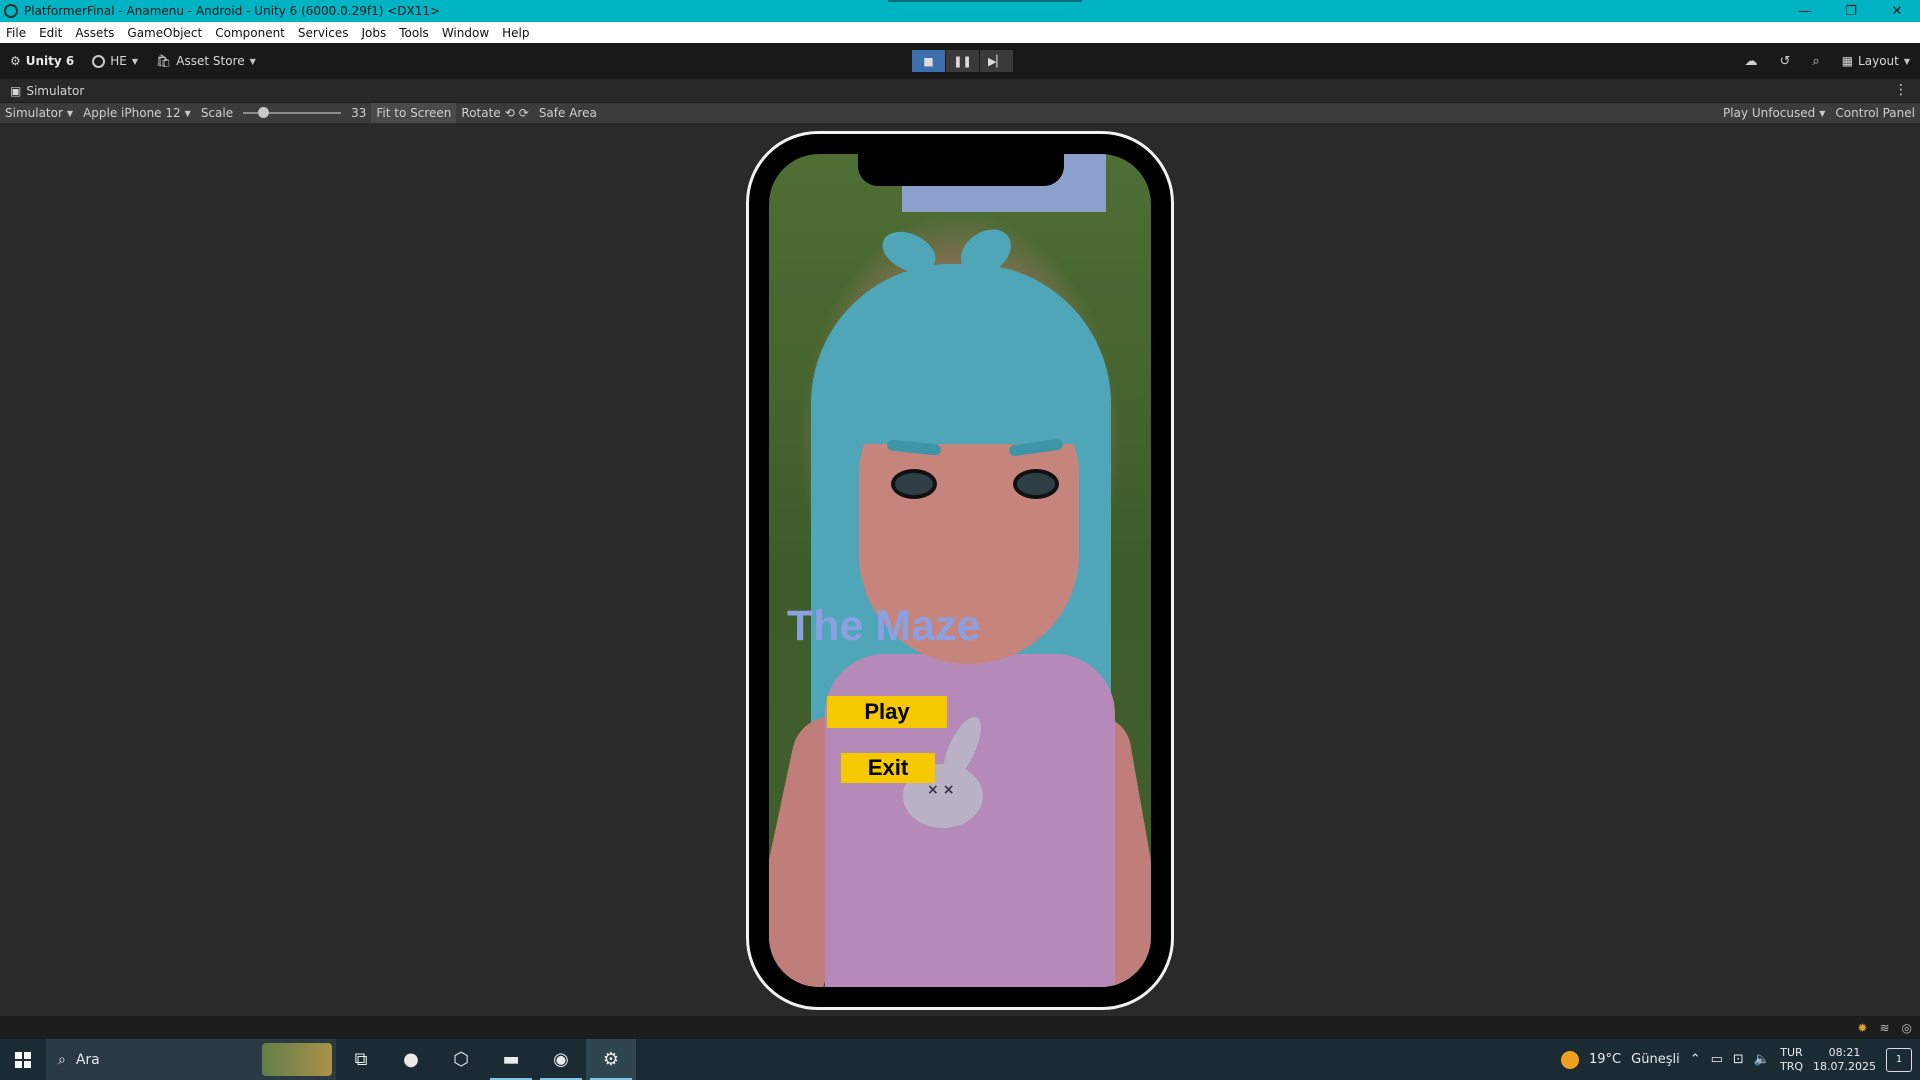 Image resolution: width=1920 pixels, height=1080 pixels. I want to click on close-button: ✕, so click(1897, 11).